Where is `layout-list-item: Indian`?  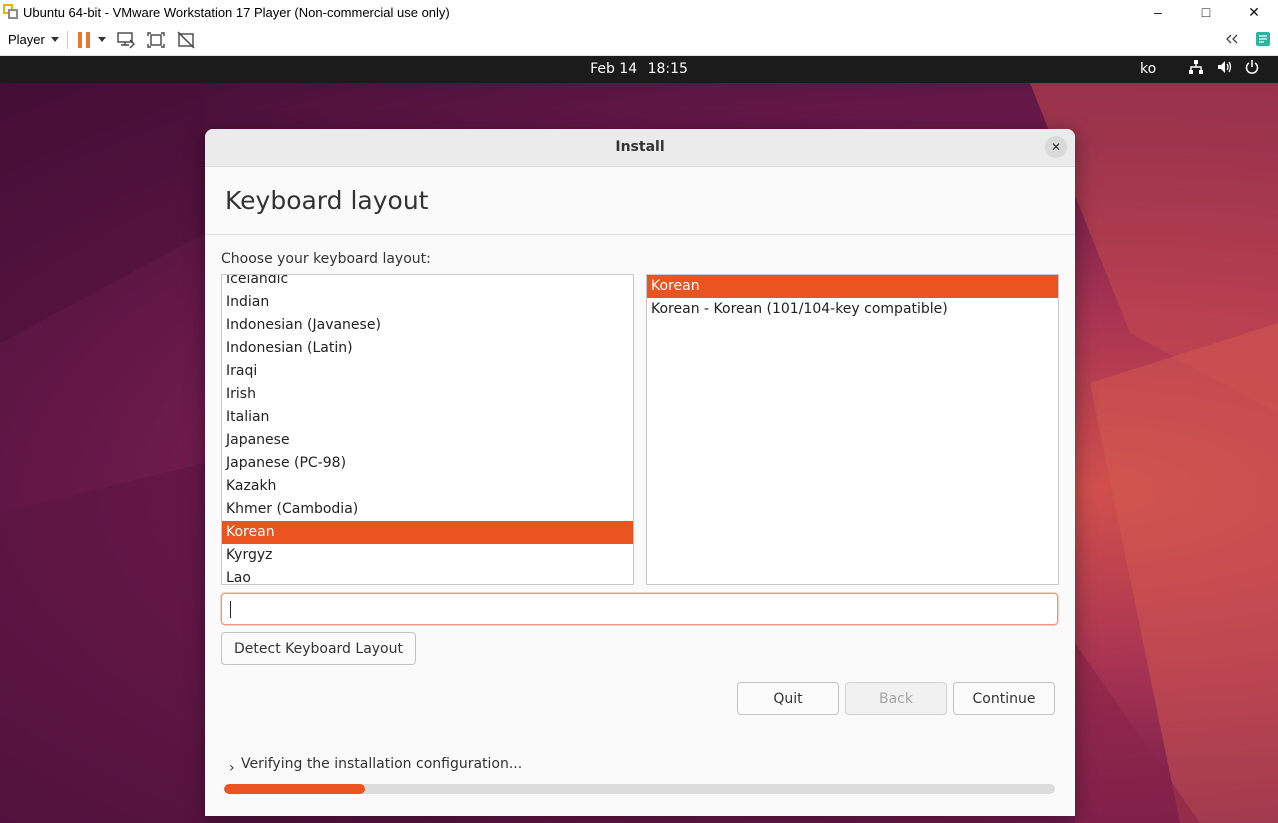 layout-list-item: Indian is located at coordinates (427, 302).